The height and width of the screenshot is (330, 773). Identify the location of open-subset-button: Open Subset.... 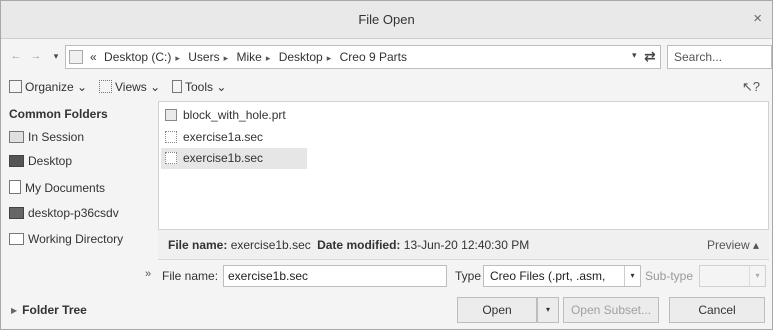
(611, 310).